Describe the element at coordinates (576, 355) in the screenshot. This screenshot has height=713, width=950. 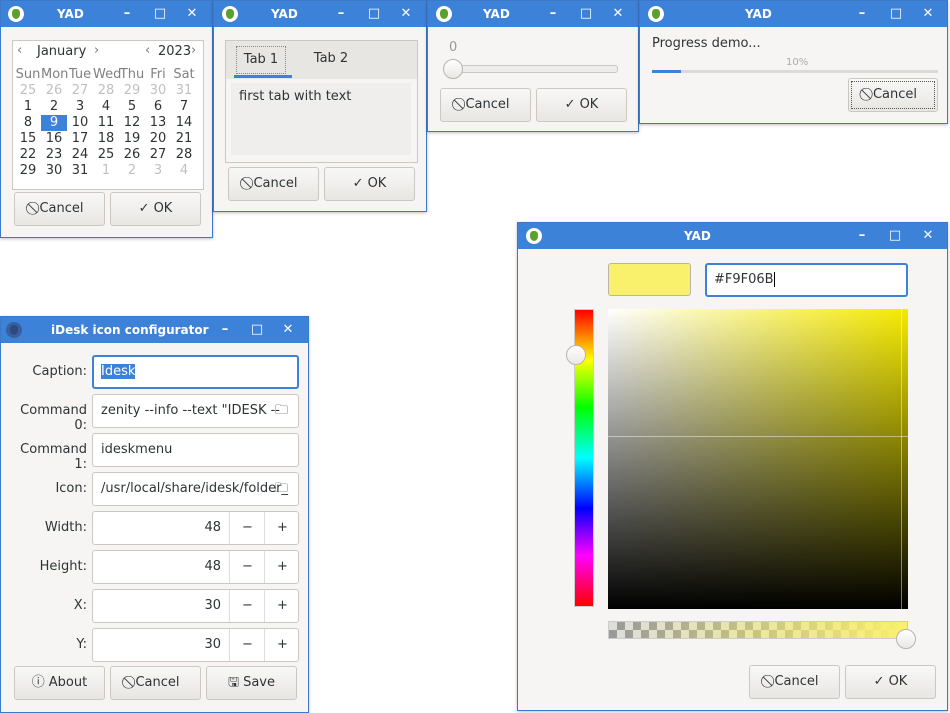
I see `hue-slider-handle` at that location.